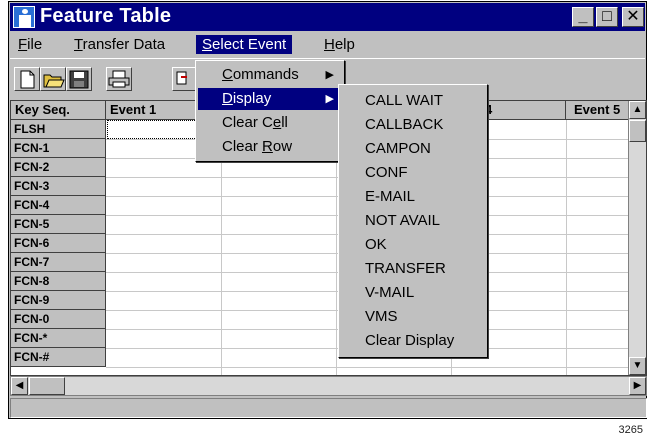 Image resolution: width=655 pixels, height=438 pixels. I want to click on menu-transfer-data: Transfer Data, so click(119, 44).